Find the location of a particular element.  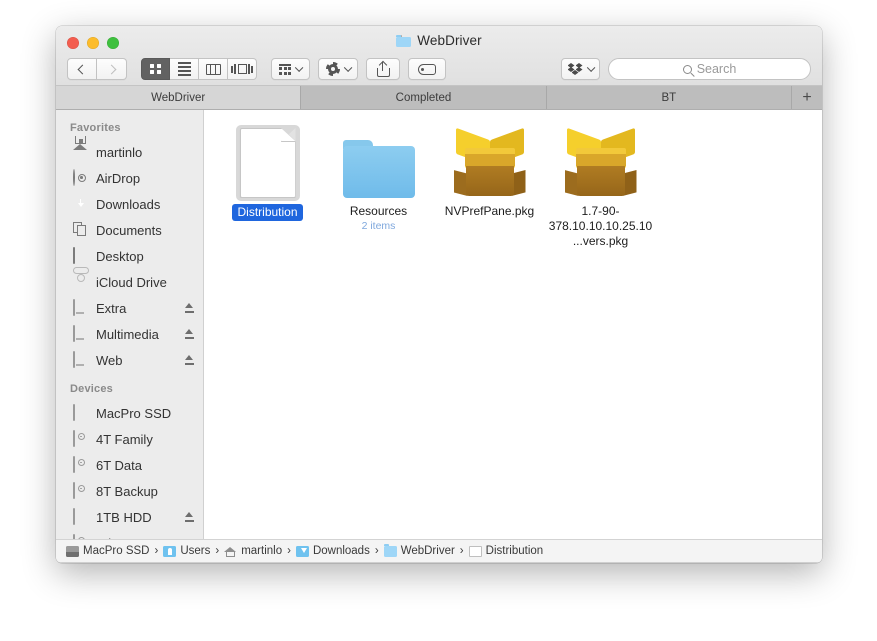

column-view-button is located at coordinates (213, 69).